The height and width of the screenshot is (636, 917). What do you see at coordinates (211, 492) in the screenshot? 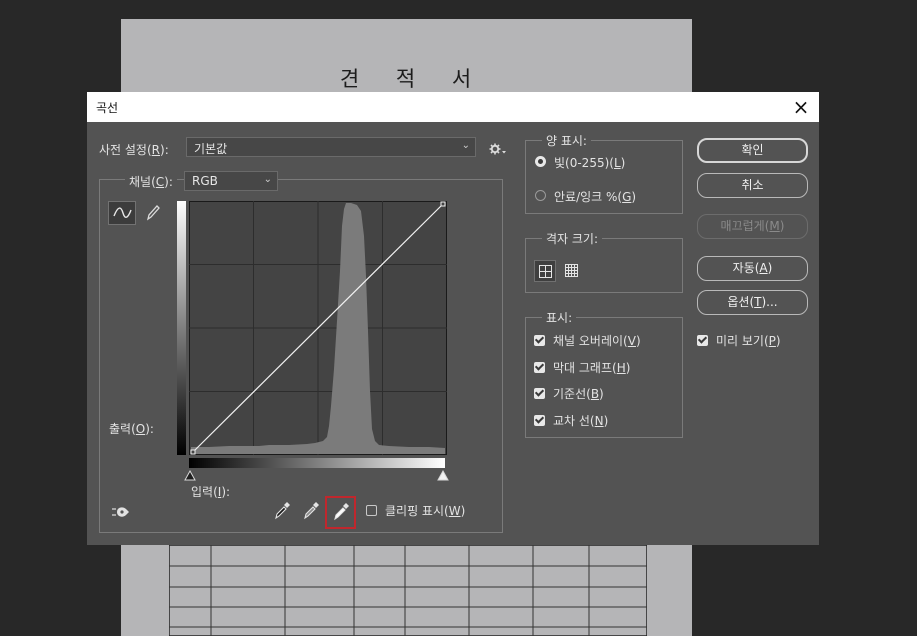
I see `input-label: 입력(I):` at bounding box center [211, 492].